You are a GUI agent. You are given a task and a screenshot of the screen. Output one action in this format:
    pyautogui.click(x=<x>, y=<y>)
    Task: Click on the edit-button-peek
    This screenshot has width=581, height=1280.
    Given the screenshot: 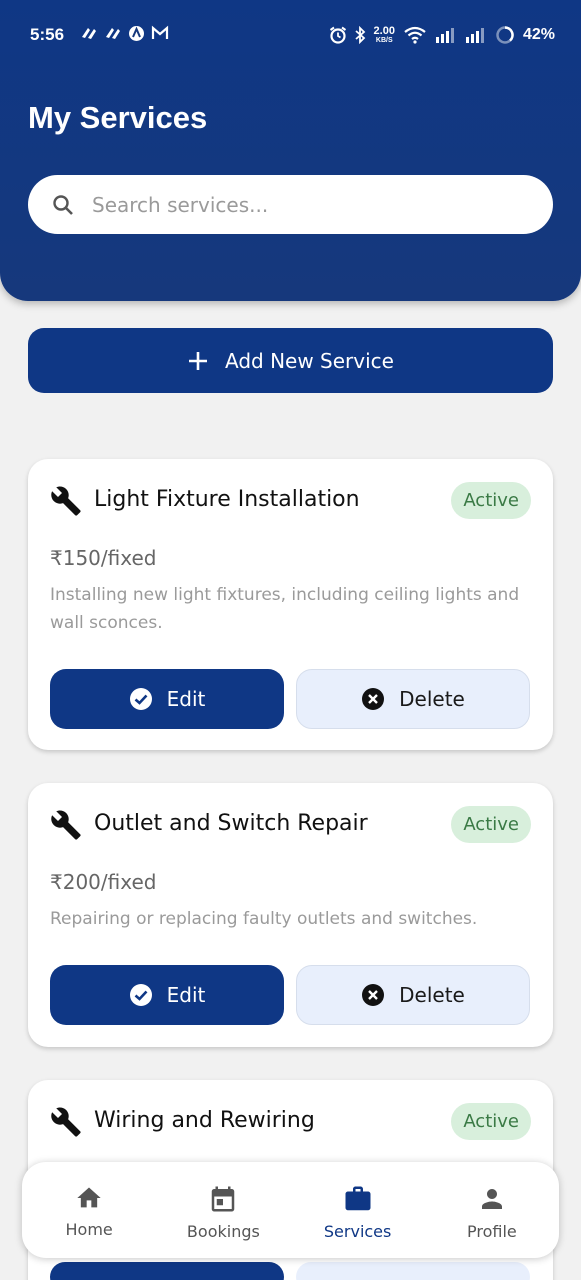 What is the action you would take?
    pyautogui.click(x=167, y=1271)
    